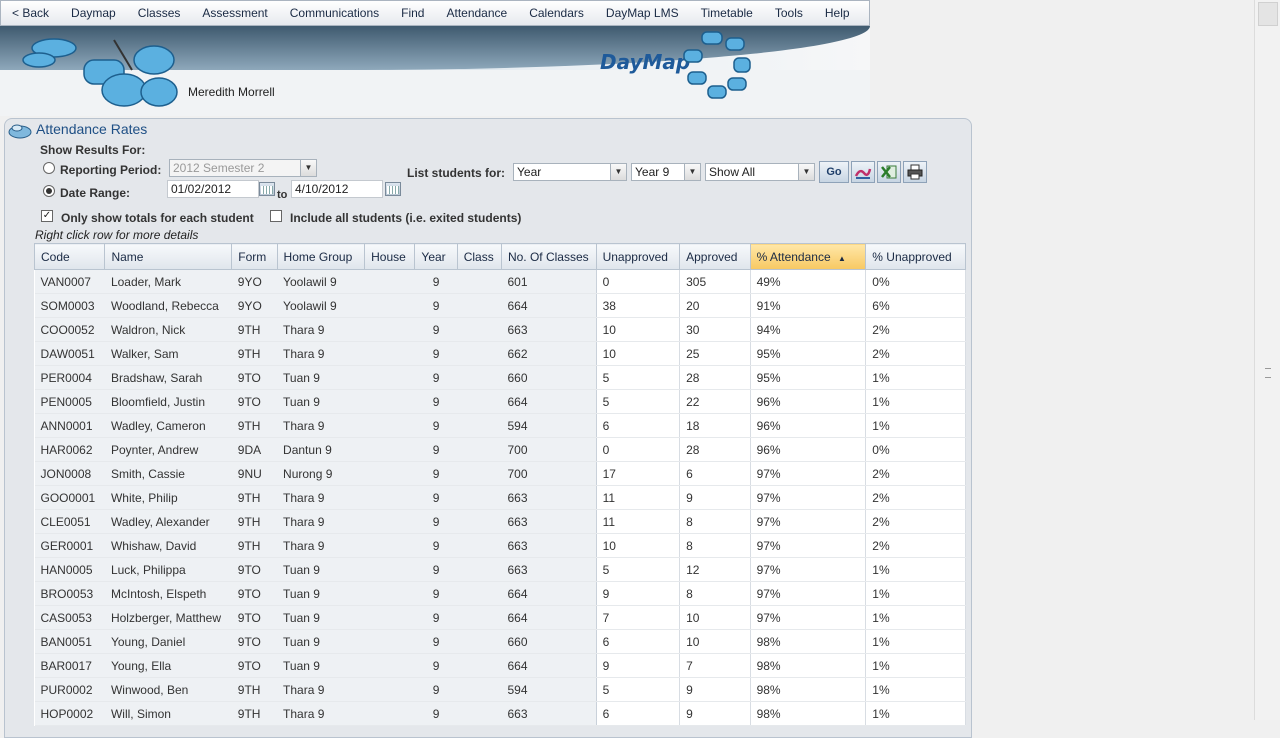 Image resolution: width=1280 pixels, height=738 pixels. Describe the element at coordinates (69, 281) in the screenshot. I see `cell-code: VAN0007` at that location.